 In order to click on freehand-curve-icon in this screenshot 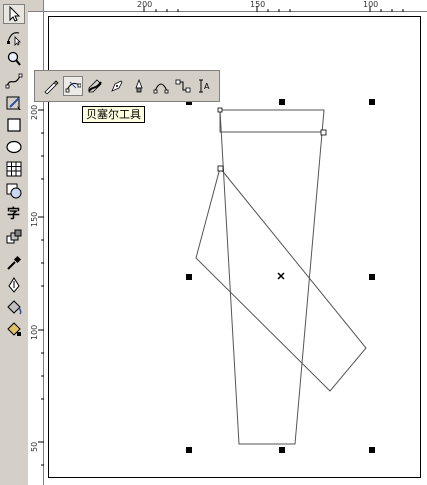, I will do `click(14, 81)`.